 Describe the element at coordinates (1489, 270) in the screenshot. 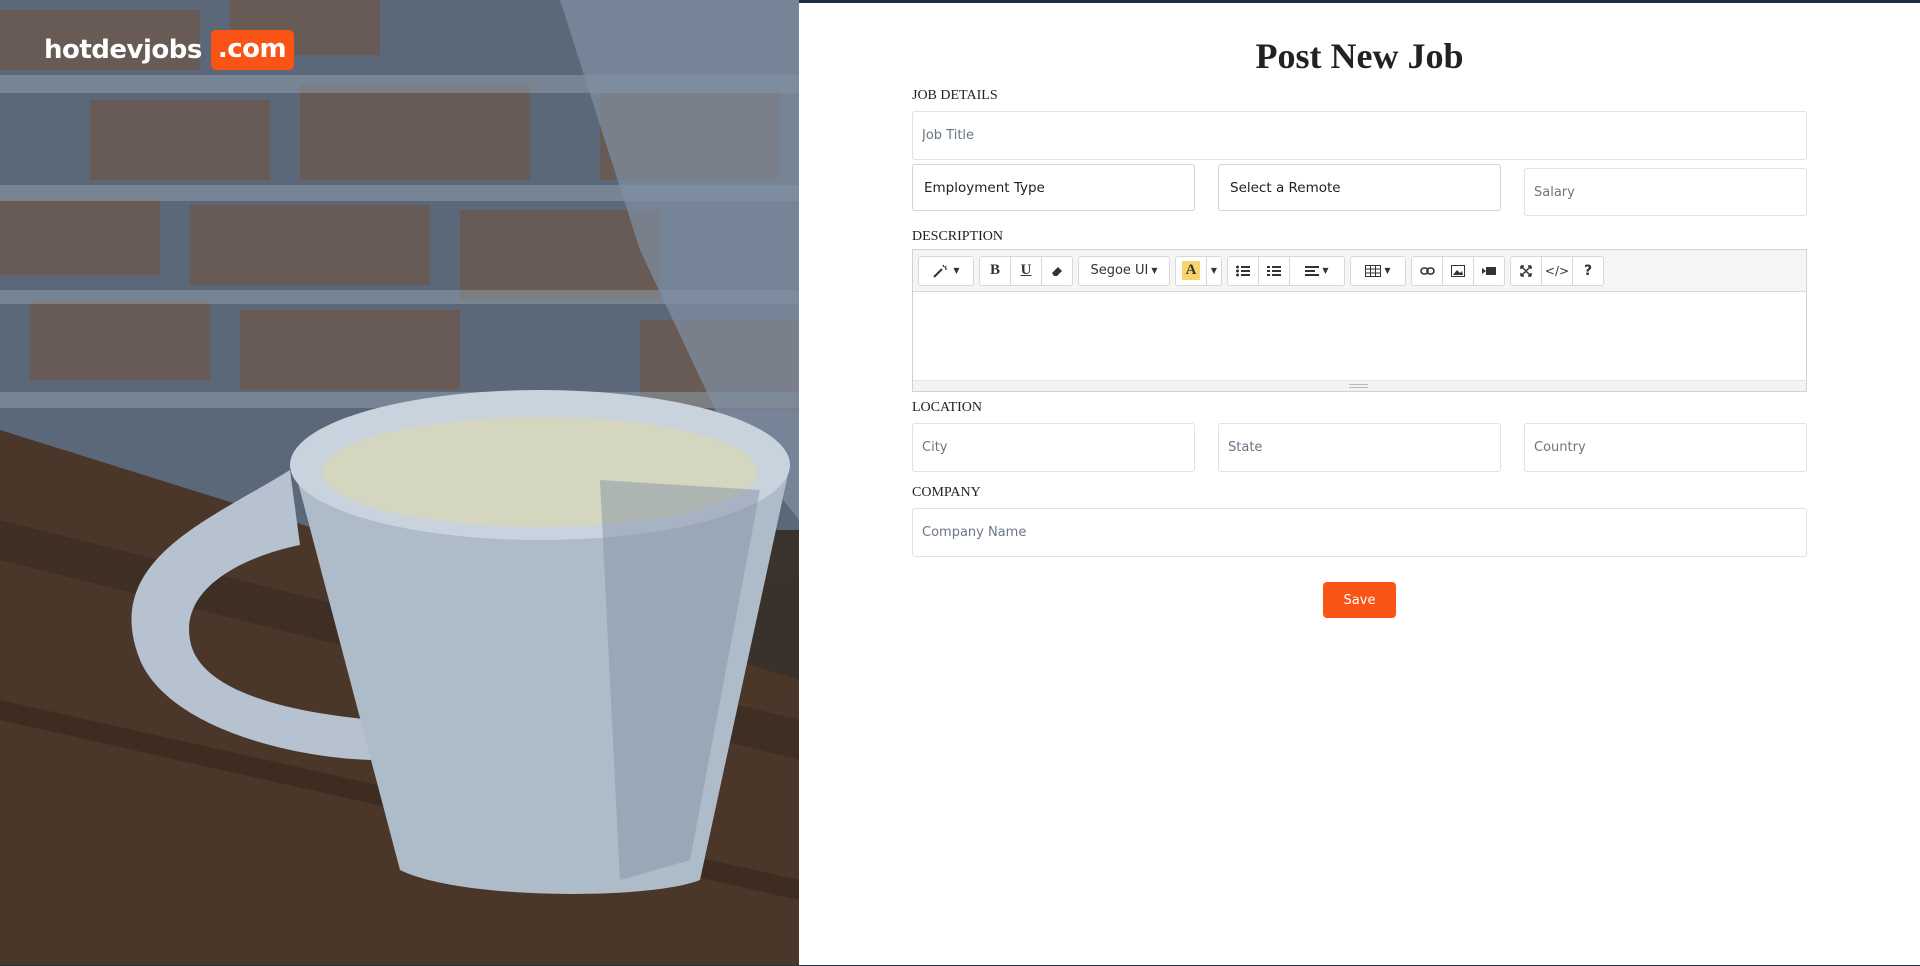

I see `video-icon` at that location.